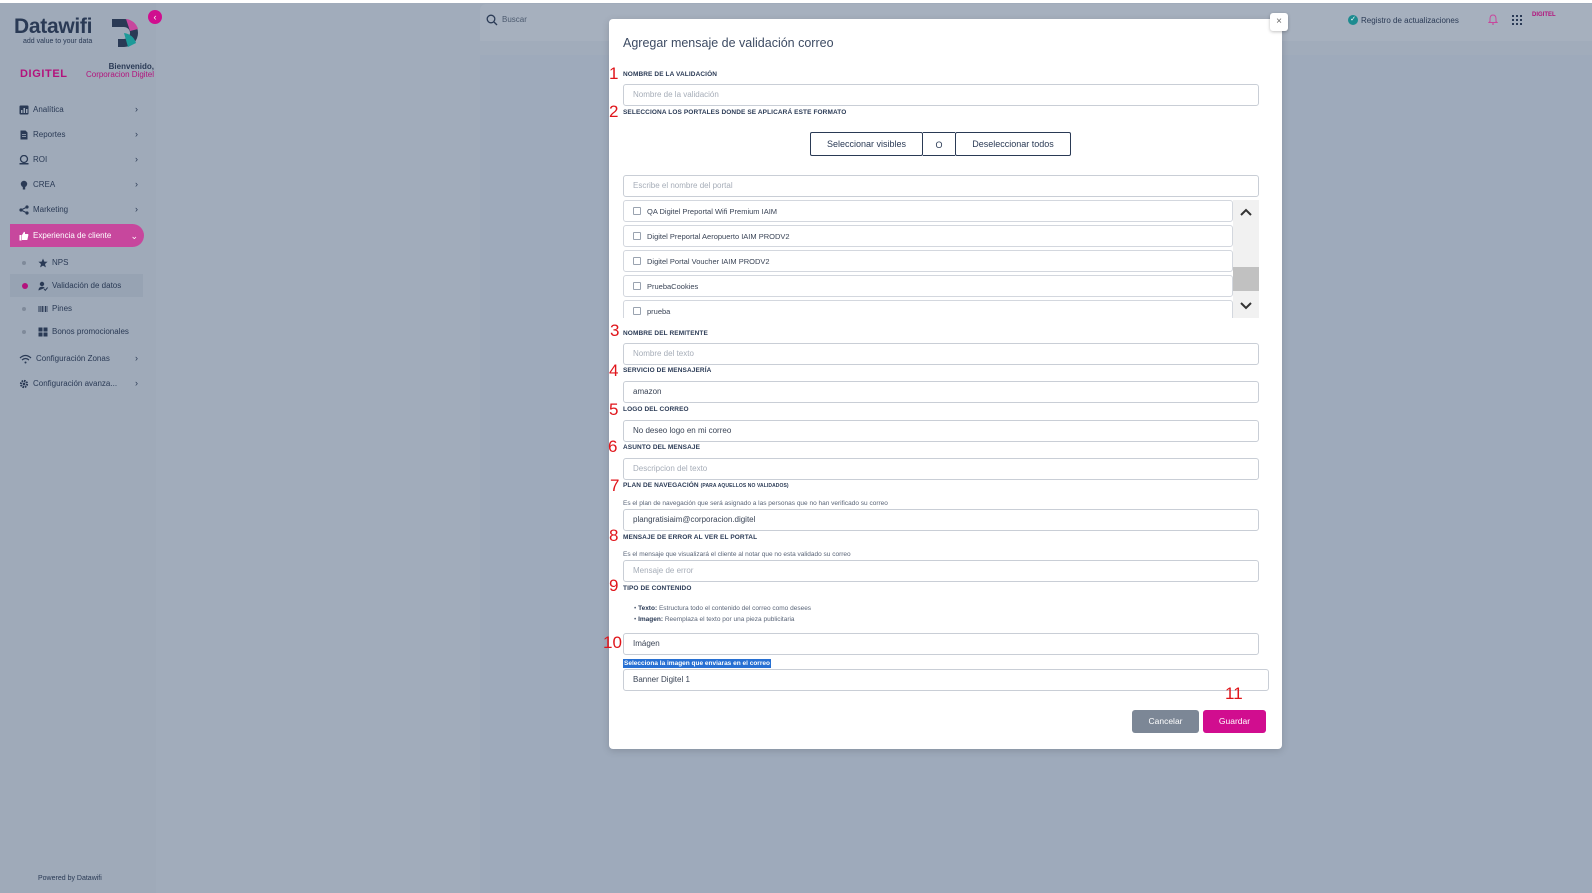  Describe the element at coordinates (1279, 22) in the screenshot. I see `close-icon: ×` at that location.